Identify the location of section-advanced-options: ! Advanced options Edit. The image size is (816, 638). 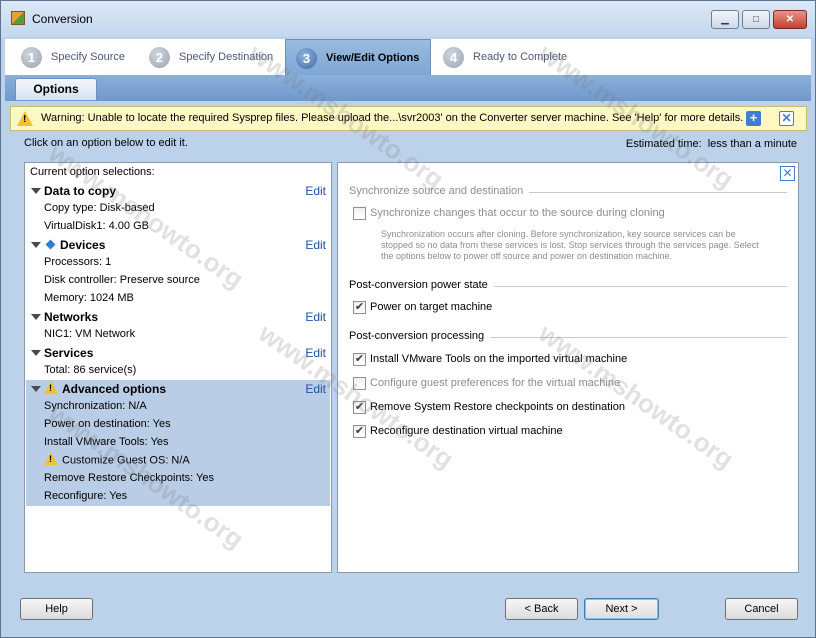
(178, 389).